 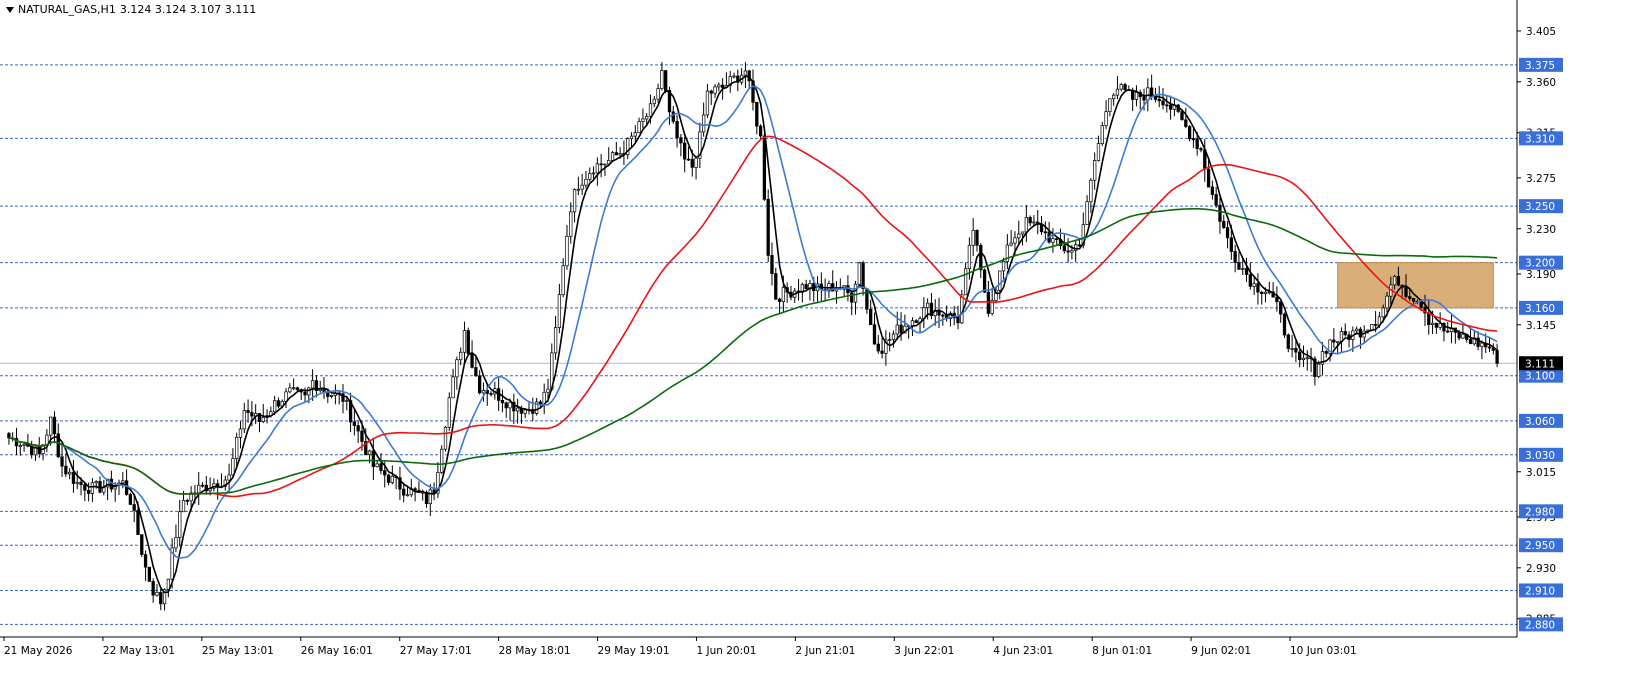 What do you see at coordinates (1540, 591) in the screenshot?
I see `level-label: 2.910` at bounding box center [1540, 591].